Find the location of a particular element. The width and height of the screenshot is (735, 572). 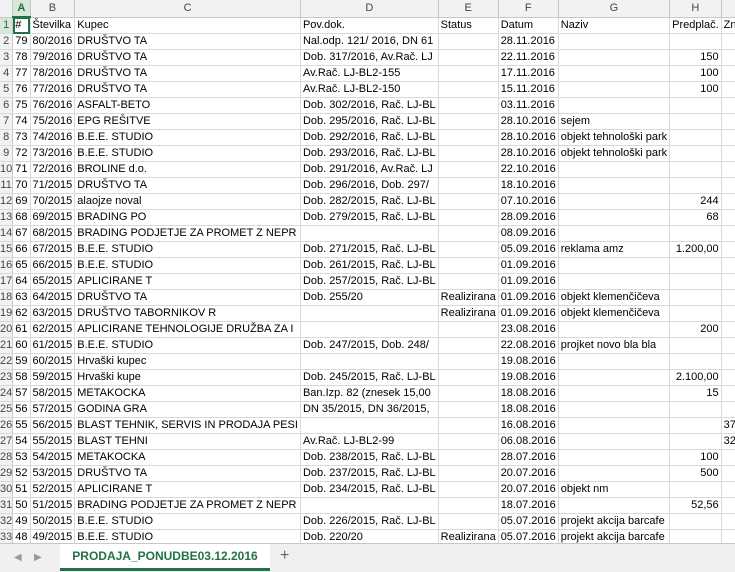

cell: 65 is located at coordinates (21, 265).